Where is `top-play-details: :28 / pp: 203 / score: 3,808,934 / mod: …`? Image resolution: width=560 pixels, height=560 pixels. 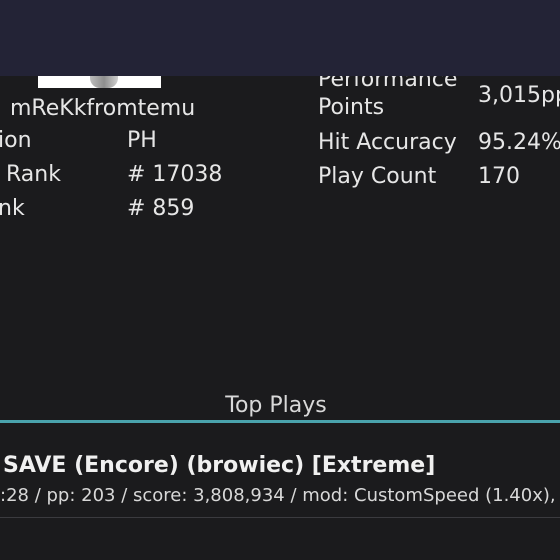 top-play-details: :28 / pp: 203 / score: 3,808,934 / mod: … is located at coordinates (280, 495).